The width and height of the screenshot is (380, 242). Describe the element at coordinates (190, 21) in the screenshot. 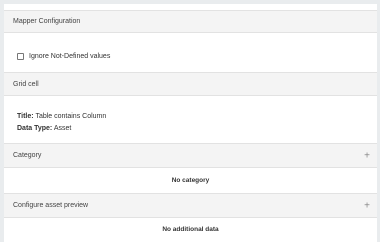

I see `mapper-configuration-header: Mapper Configuration` at that location.